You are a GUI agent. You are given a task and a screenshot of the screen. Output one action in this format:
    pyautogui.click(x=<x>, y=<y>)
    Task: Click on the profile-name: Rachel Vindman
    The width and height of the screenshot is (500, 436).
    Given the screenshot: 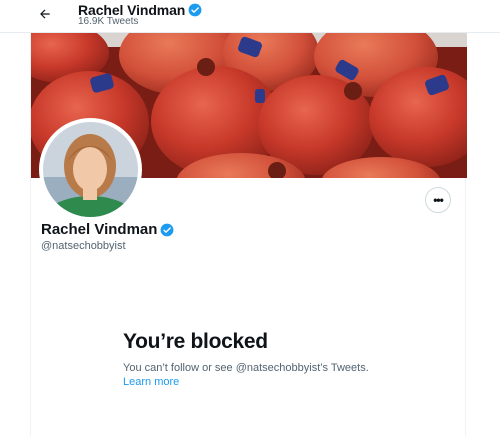 What is the action you would take?
    pyautogui.click(x=107, y=229)
    